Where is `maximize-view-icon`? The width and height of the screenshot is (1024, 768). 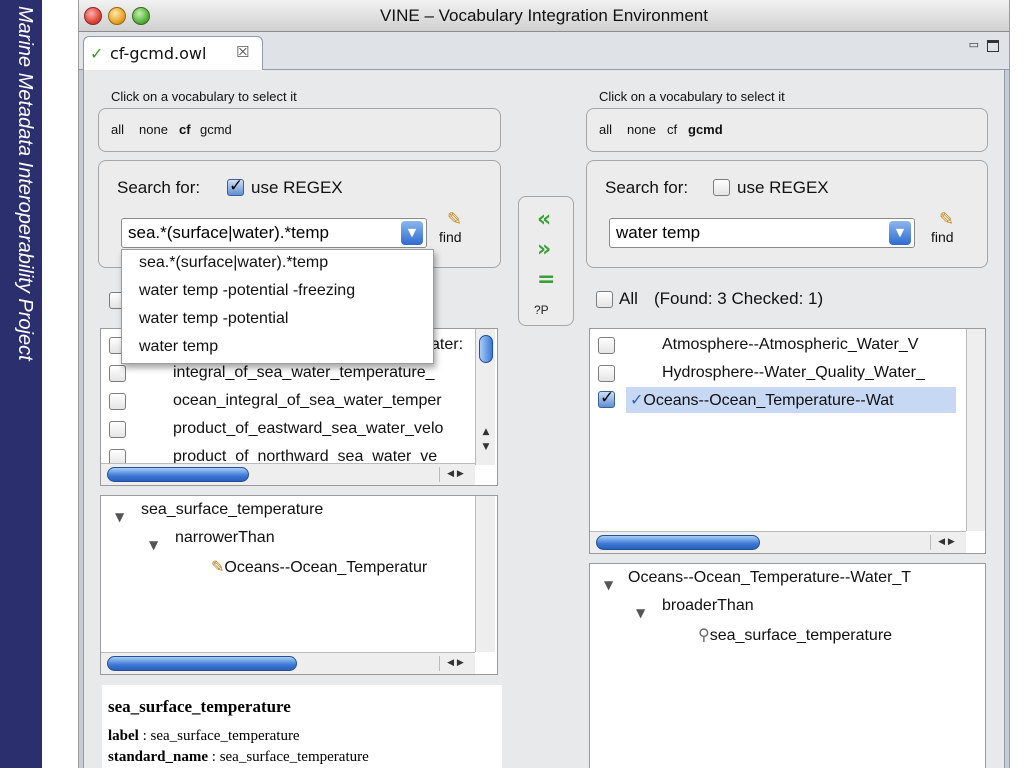 maximize-view-icon is located at coordinates (993, 46).